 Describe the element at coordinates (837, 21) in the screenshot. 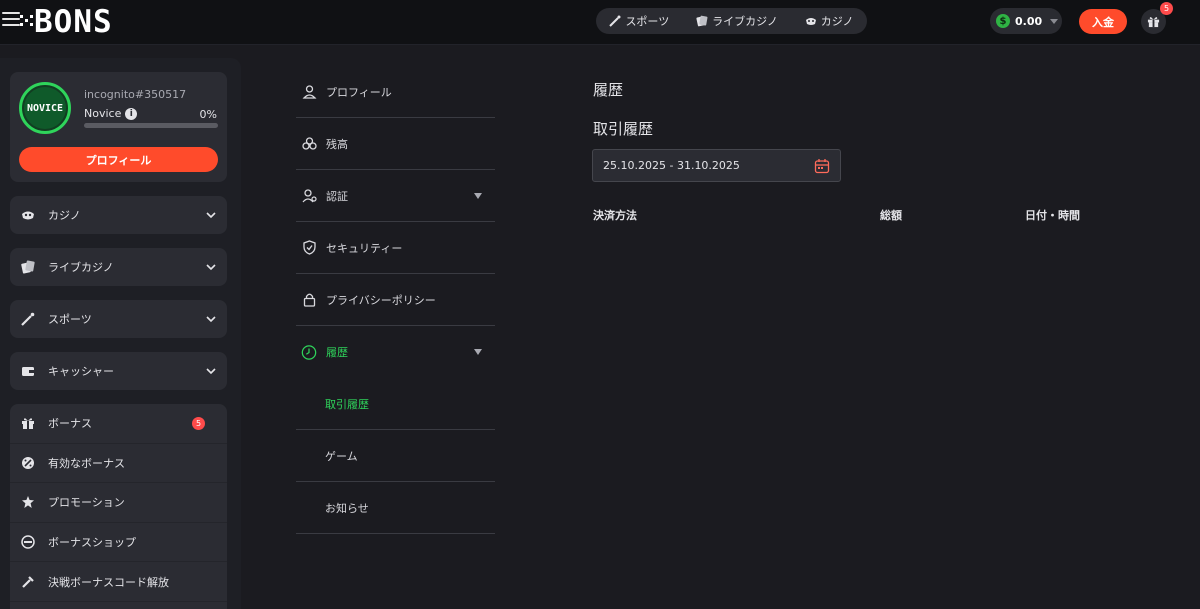

I see `top-nav-casino-label: カジノ` at that location.